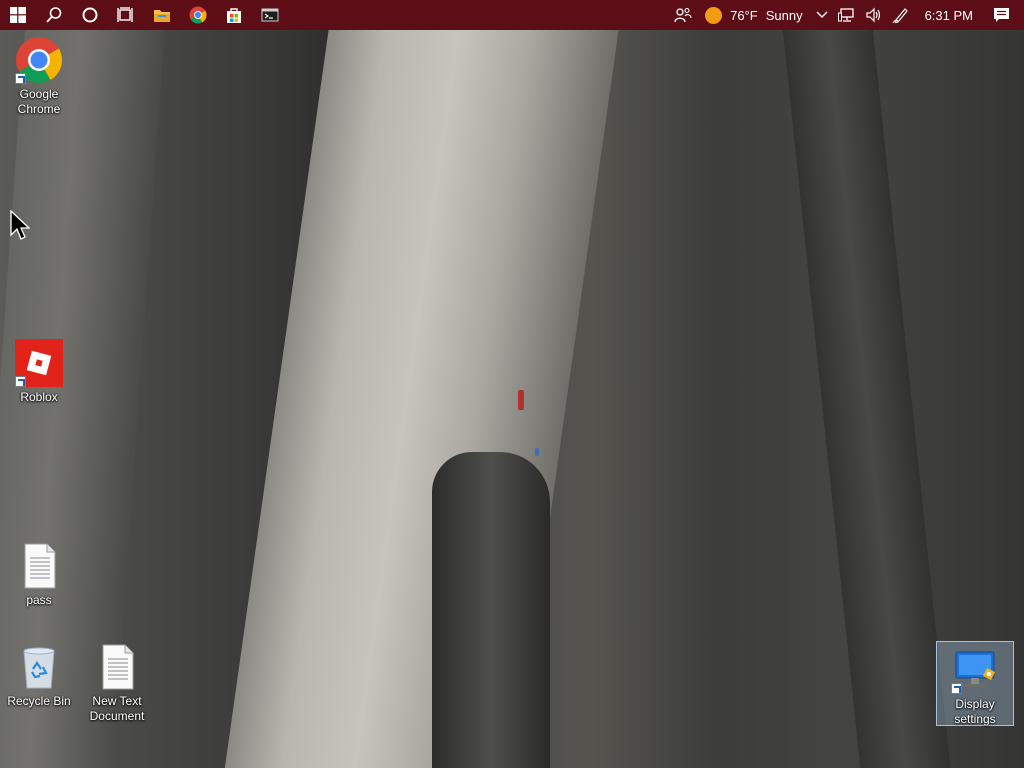 The image size is (1024, 768). I want to click on task-view-icon, so click(125, 14).